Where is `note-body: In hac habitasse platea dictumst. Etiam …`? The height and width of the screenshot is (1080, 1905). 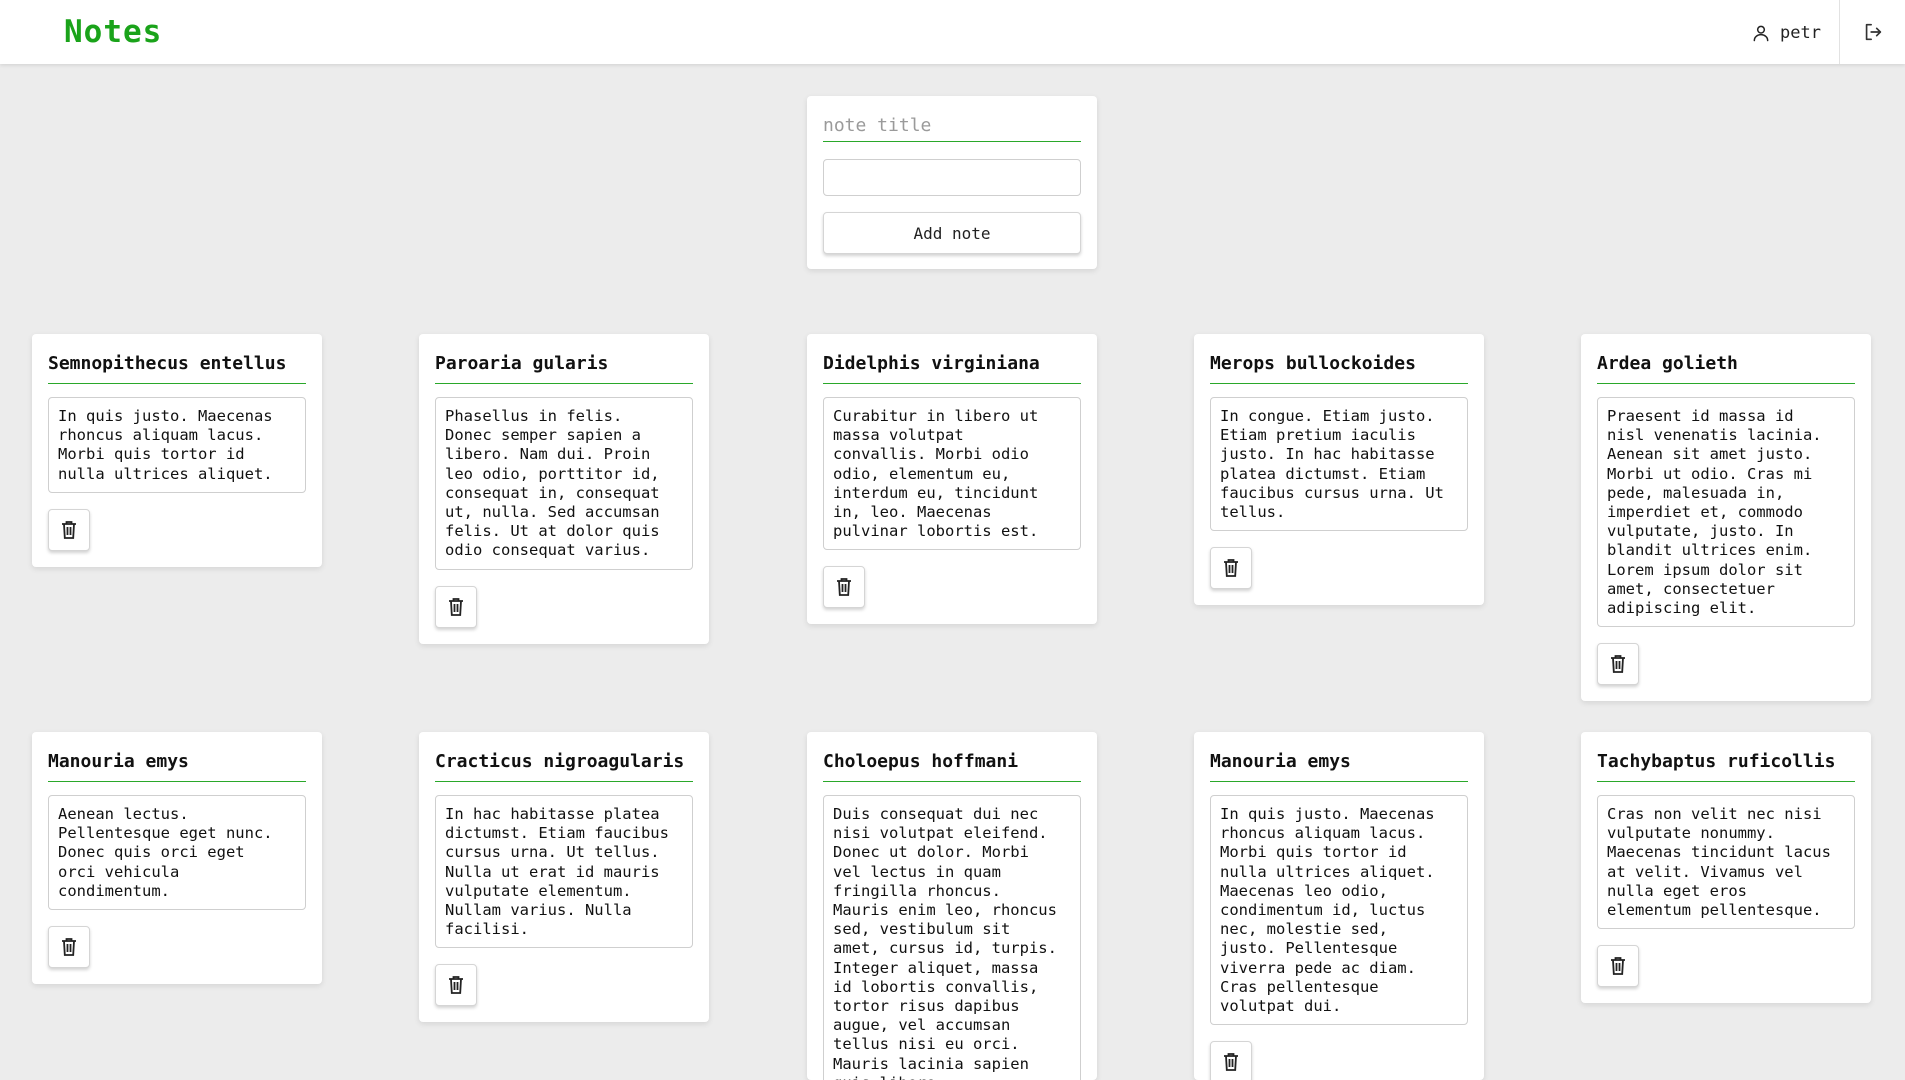 note-body: In hac habitasse platea dictumst. Etiam … is located at coordinates (564, 872).